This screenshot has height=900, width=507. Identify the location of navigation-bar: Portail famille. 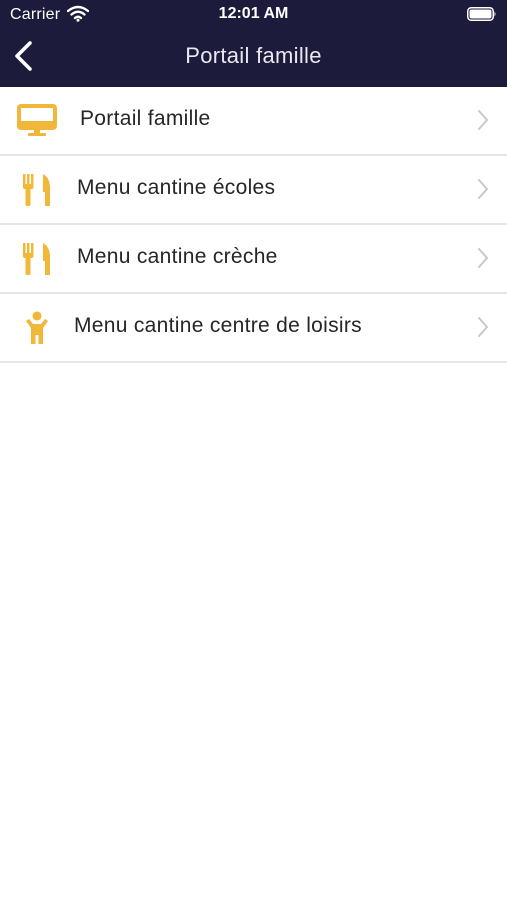
(253, 58).